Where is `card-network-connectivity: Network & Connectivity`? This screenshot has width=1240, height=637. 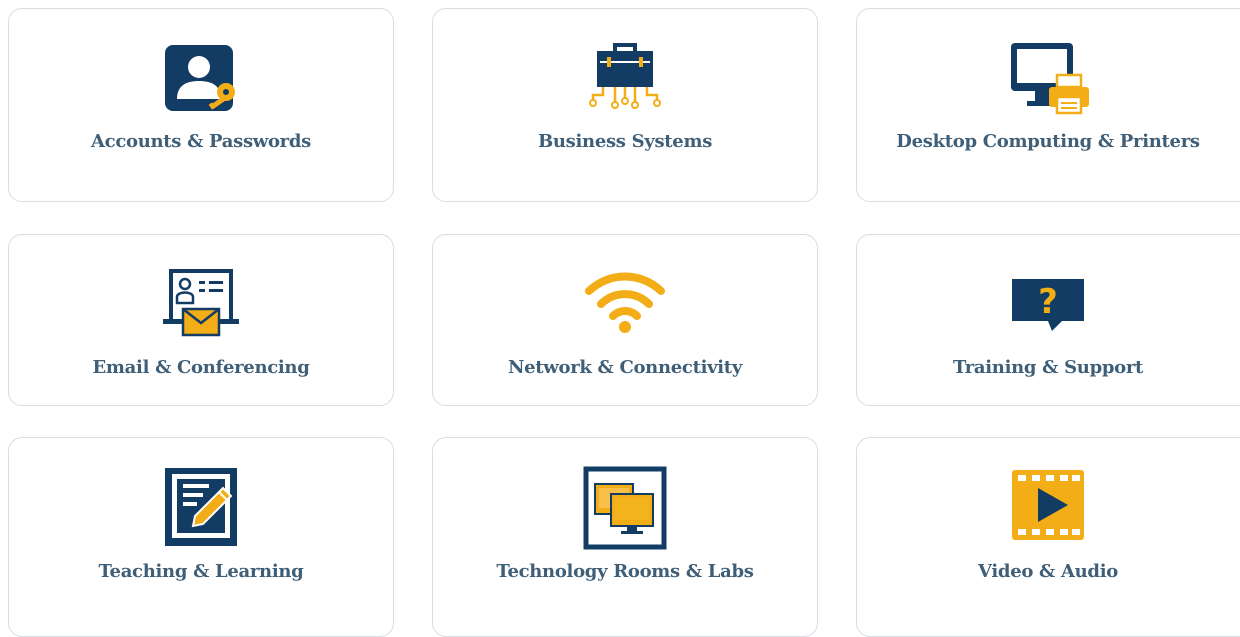
card-network-connectivity: Network & Connectivity is located at coordinates (625, 320).